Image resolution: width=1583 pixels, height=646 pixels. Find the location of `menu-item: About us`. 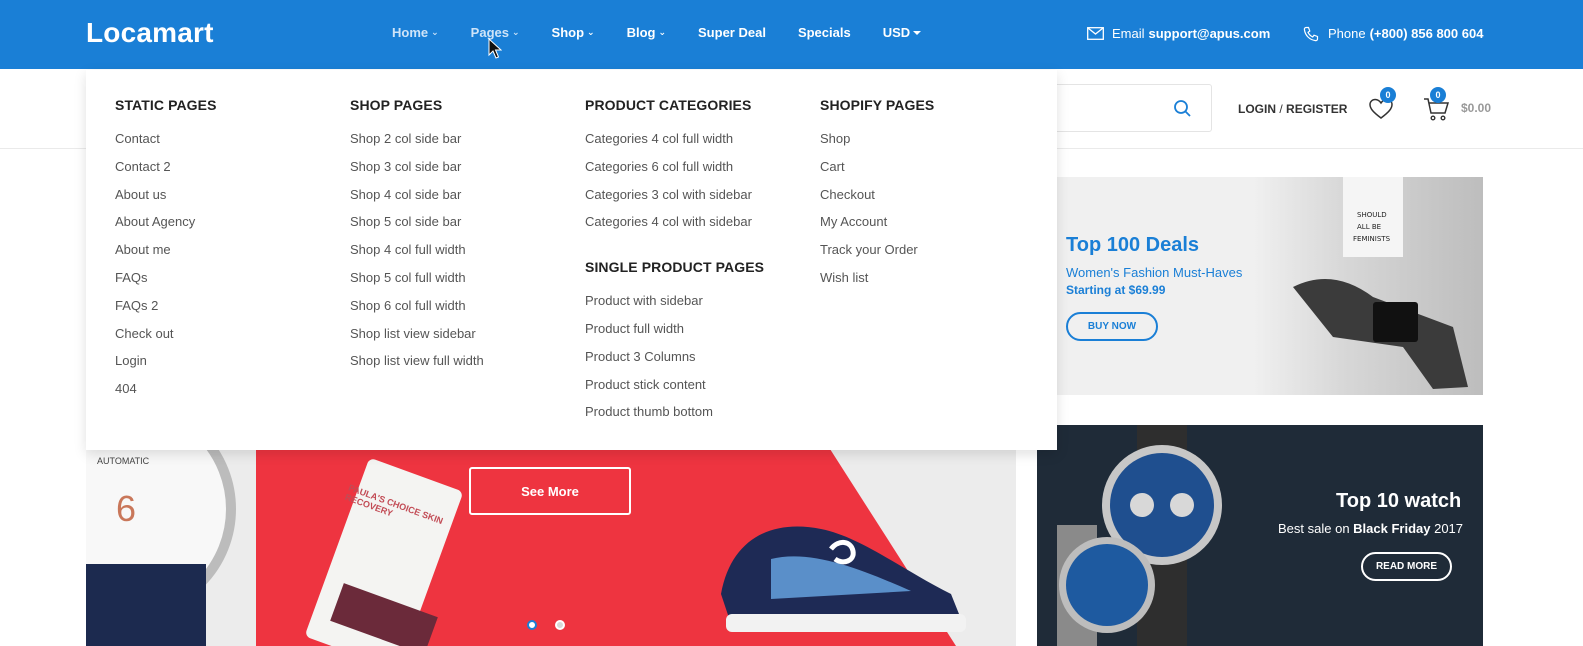

menu-item: About us is located at coordinates (232, 201).